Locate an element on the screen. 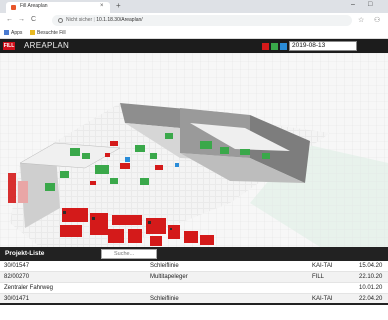  info-icon is located at coordinates (60, 20).